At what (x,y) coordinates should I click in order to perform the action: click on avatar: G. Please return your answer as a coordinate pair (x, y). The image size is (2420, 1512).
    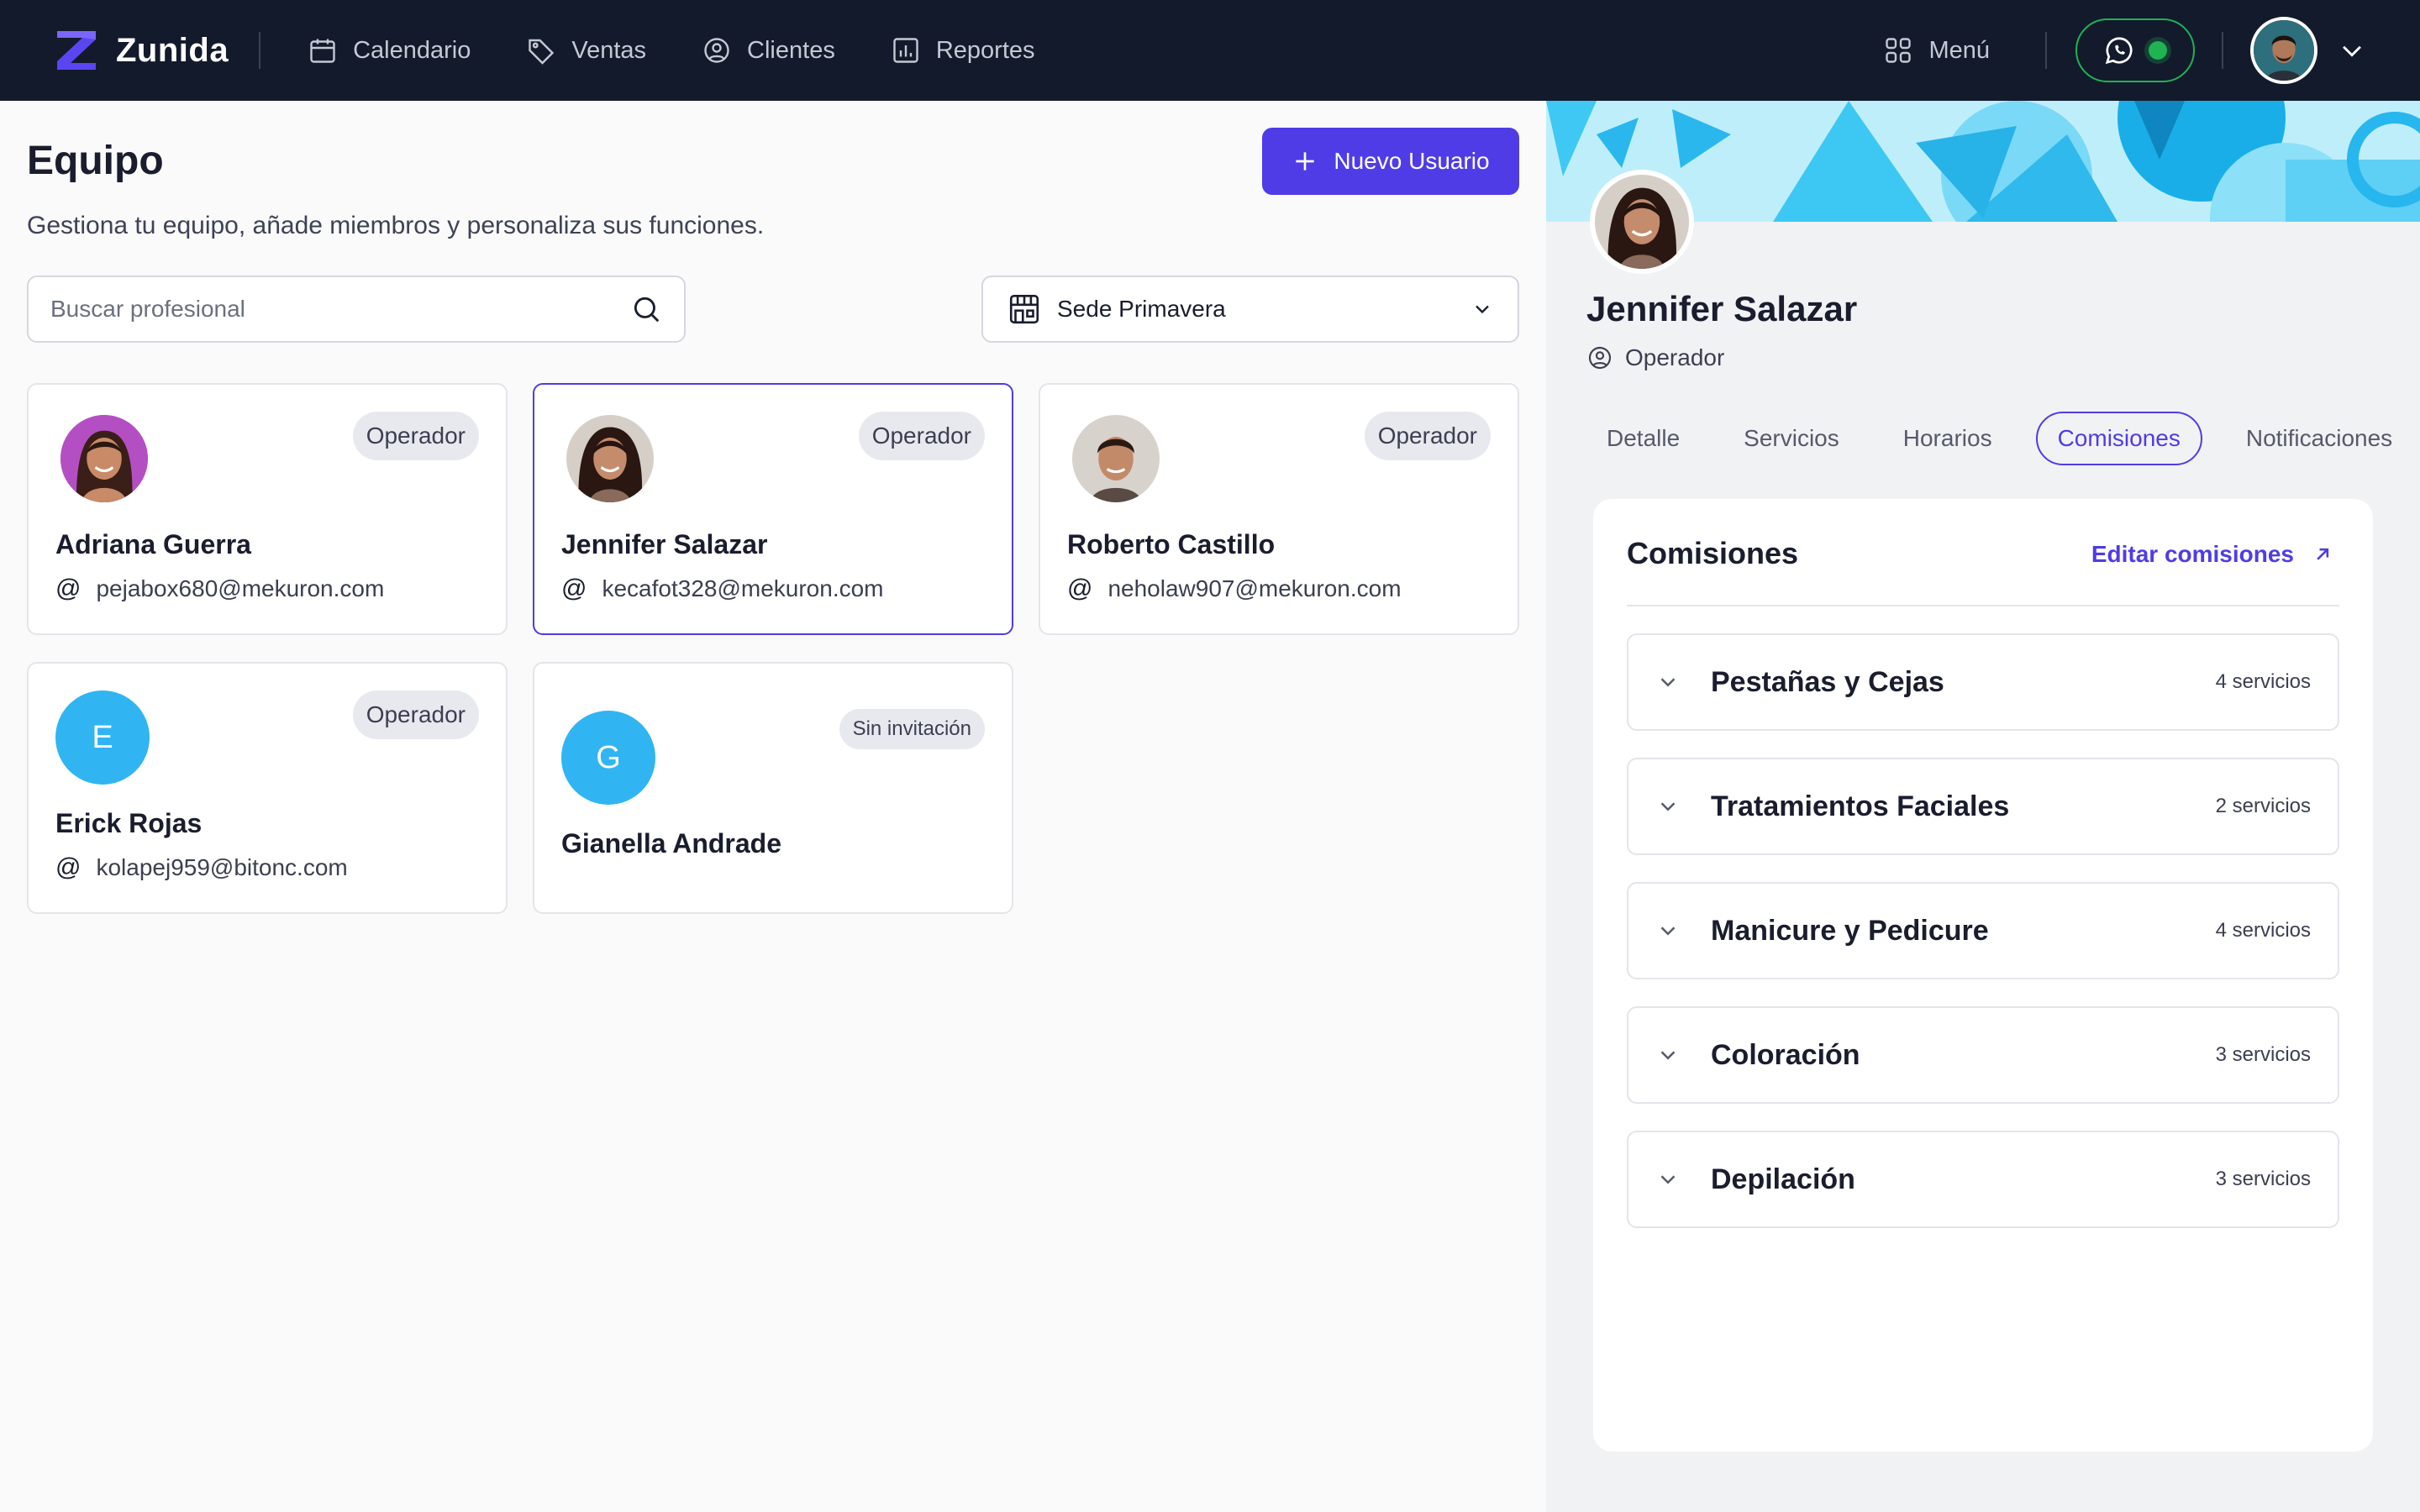
    Looking at the image, I should click on (608, 758).